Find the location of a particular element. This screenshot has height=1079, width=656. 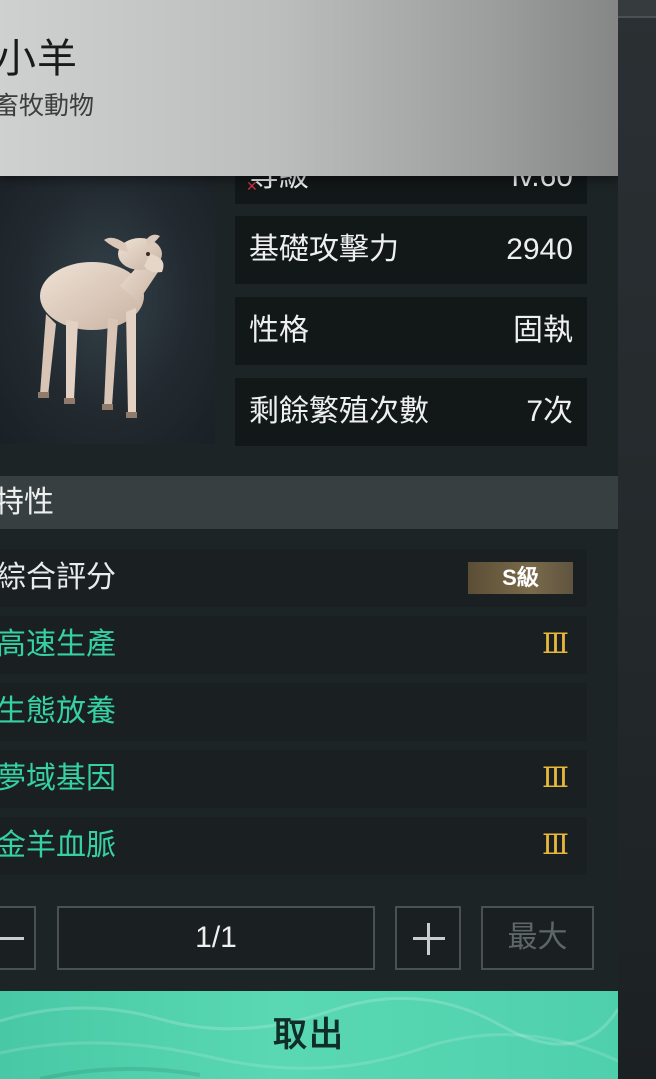

stat-attack-label: 基礎攻擊力 is located at coordinates (324, 249).